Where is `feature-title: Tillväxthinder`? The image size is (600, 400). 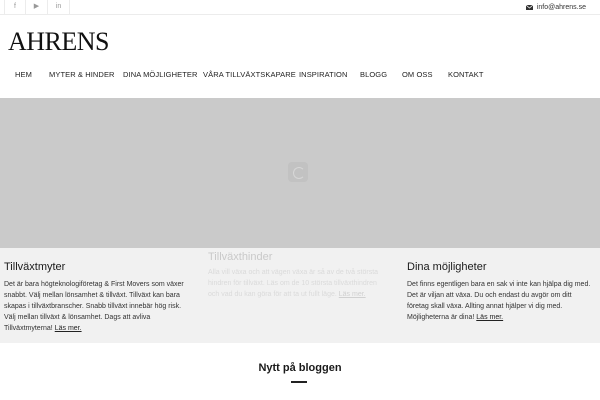
feature-title: Tillväxthinder is located at coordinates (240, 257).